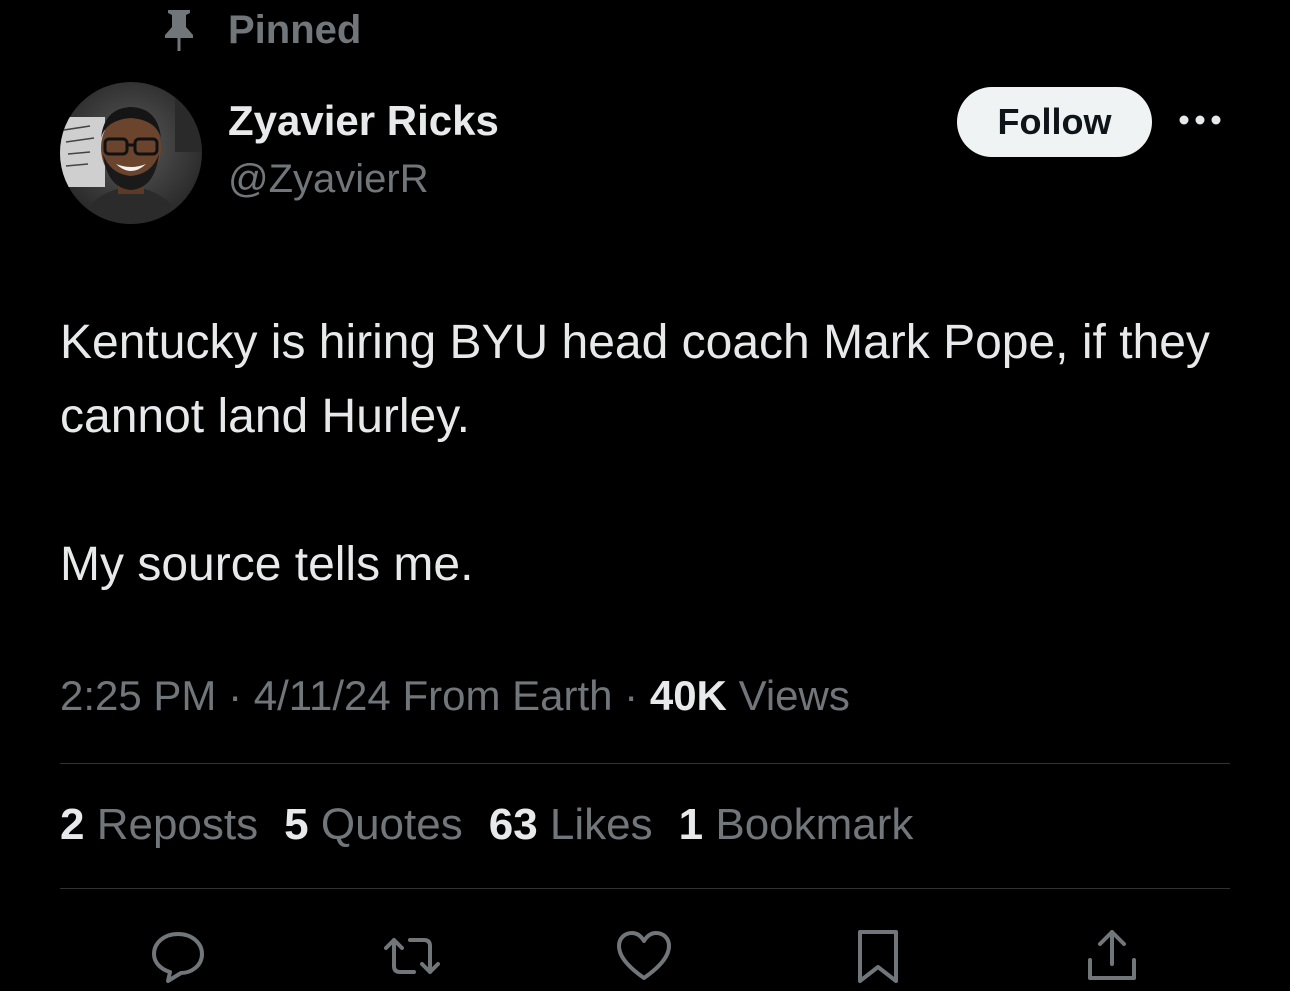 This screenshot has height=991, width=1290. I want to click on pin-icon, so click(179, 30).